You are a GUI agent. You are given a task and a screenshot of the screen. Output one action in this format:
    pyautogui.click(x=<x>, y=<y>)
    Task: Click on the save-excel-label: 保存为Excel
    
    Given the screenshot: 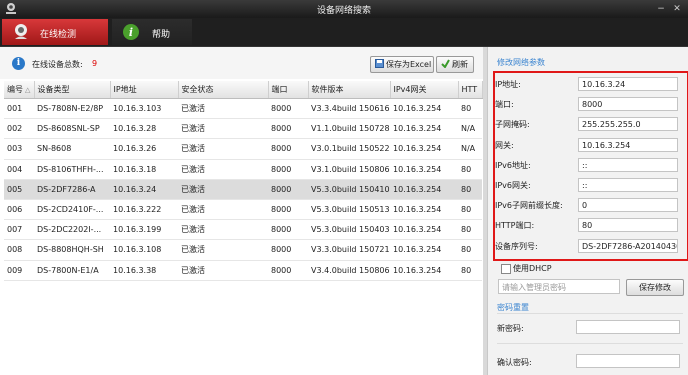 What is the action you would take?
    pyautogui.click(x=409, y=64)
    